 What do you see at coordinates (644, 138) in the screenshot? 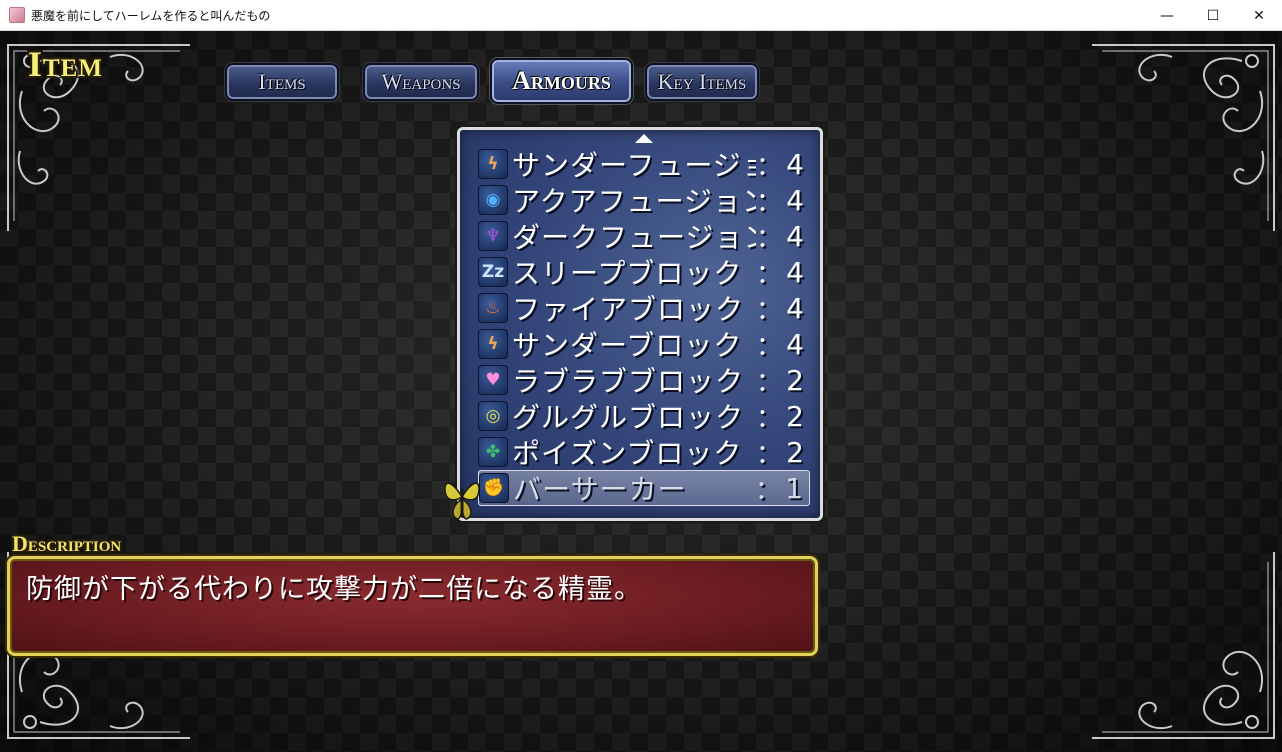
I see `scroll-up-arrow-icon` at bounding box center [644, 138].